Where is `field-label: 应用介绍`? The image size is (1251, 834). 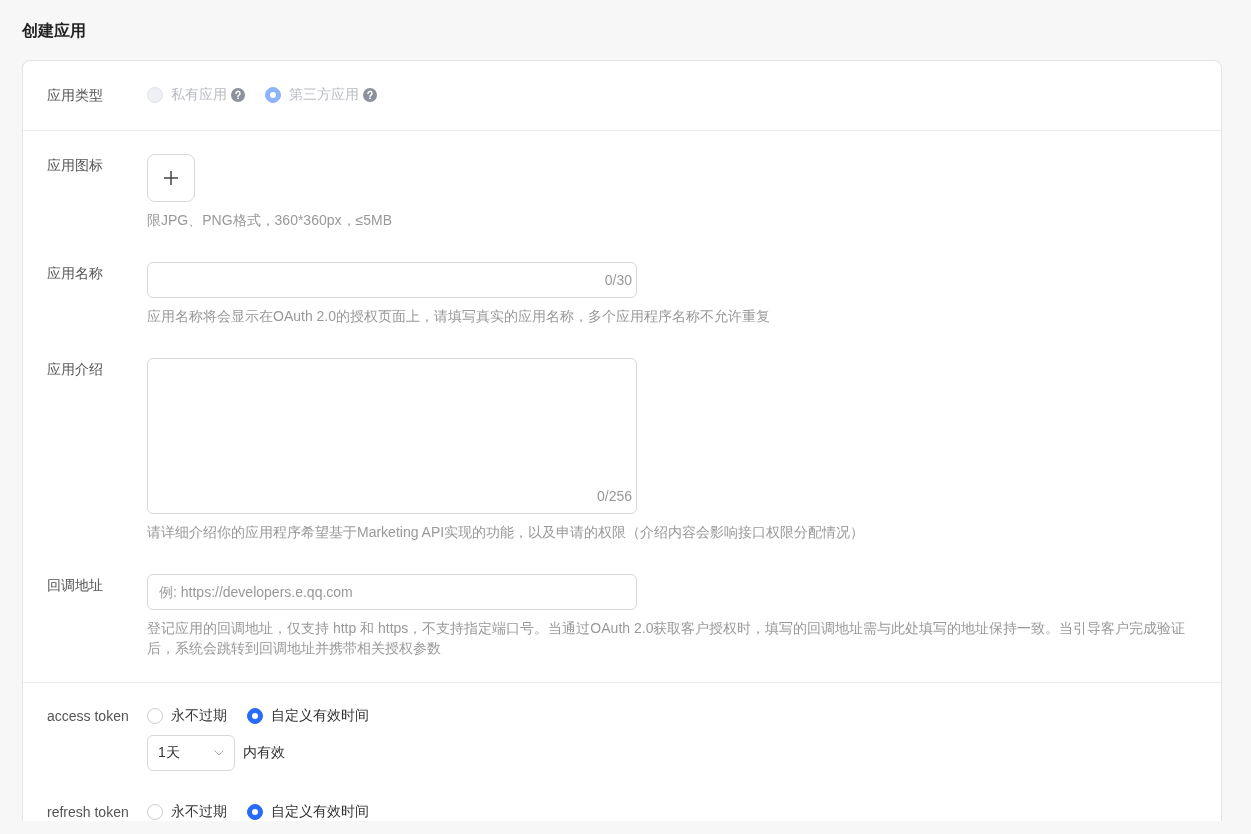 field-label: 应用介绍 is located at coordinates (75, 369).